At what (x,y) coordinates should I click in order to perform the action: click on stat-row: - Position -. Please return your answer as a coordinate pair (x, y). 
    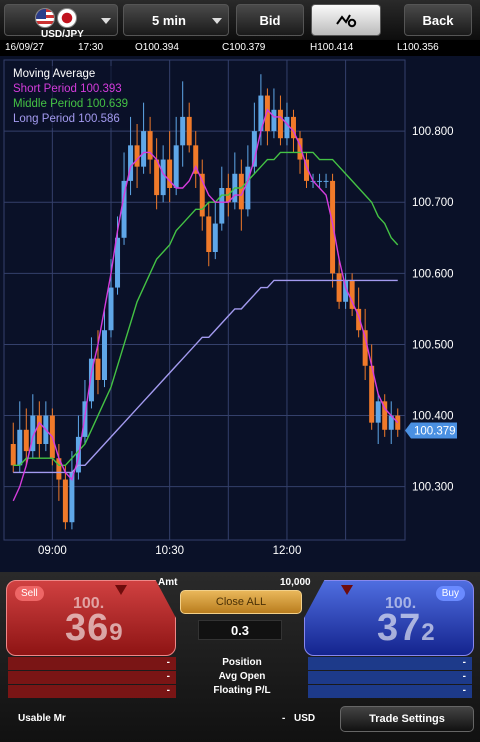
    Looking at the image, I should click on (240, 664).